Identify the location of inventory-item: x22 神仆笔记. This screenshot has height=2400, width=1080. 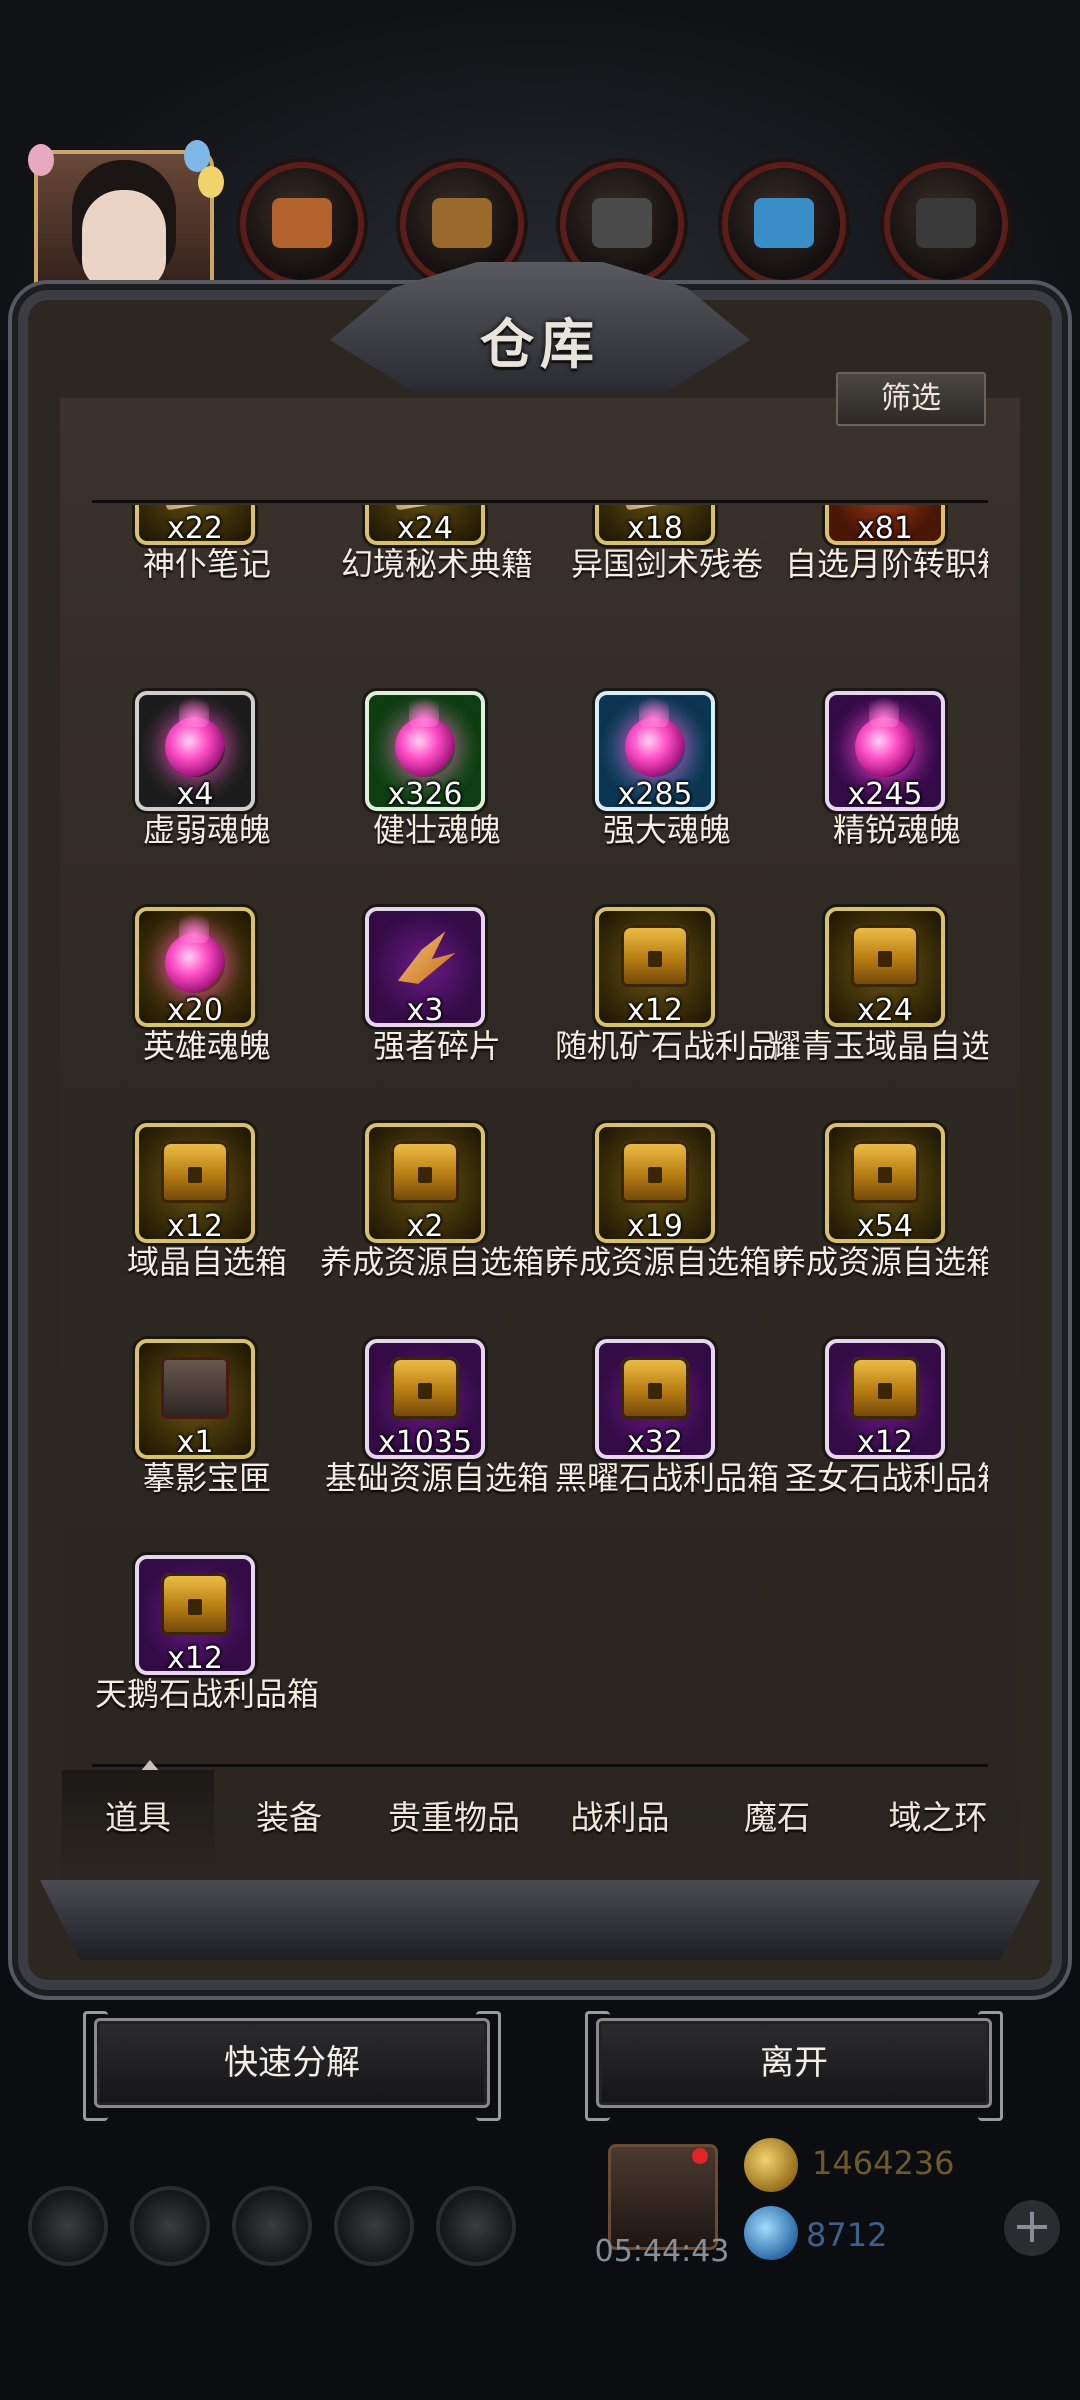
(207, 573).